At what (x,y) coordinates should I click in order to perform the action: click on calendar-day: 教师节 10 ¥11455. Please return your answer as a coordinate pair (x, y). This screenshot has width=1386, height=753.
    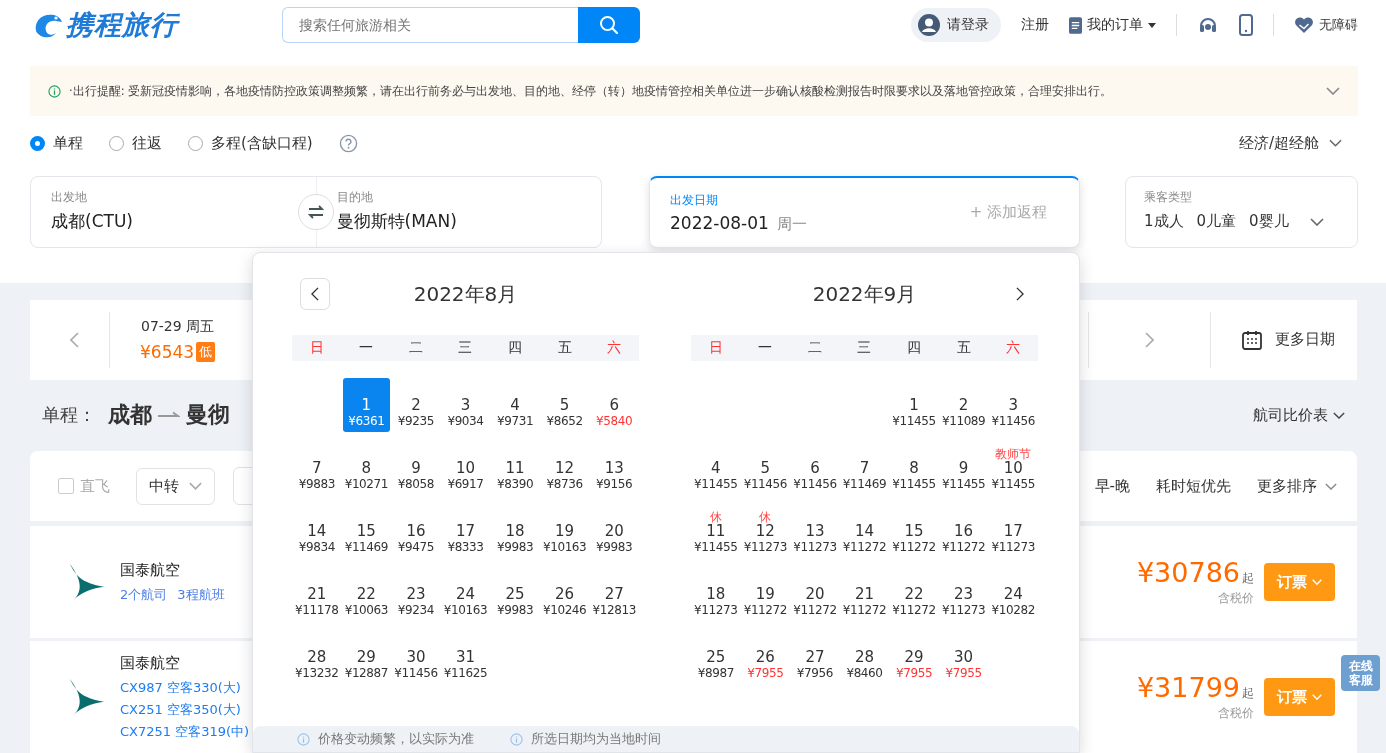
    Looking at the image, I should click on (1013, 468).